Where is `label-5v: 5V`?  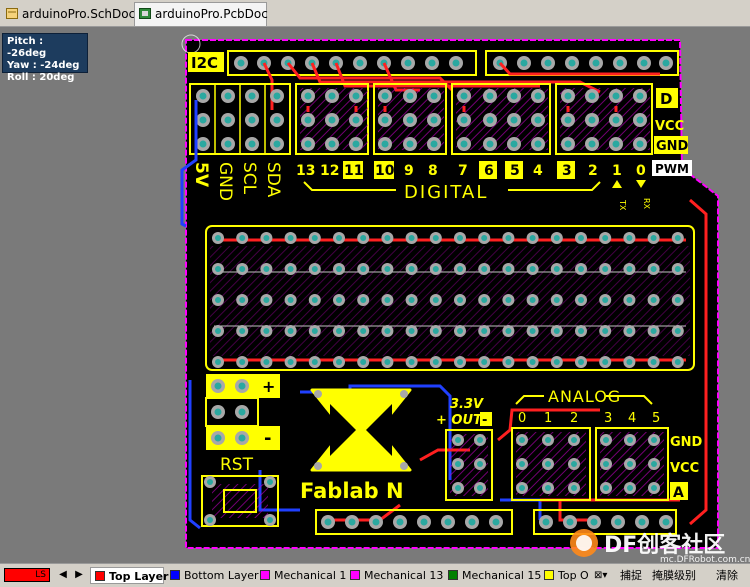 label-5v: 5V is located at coordinates (201, 175).